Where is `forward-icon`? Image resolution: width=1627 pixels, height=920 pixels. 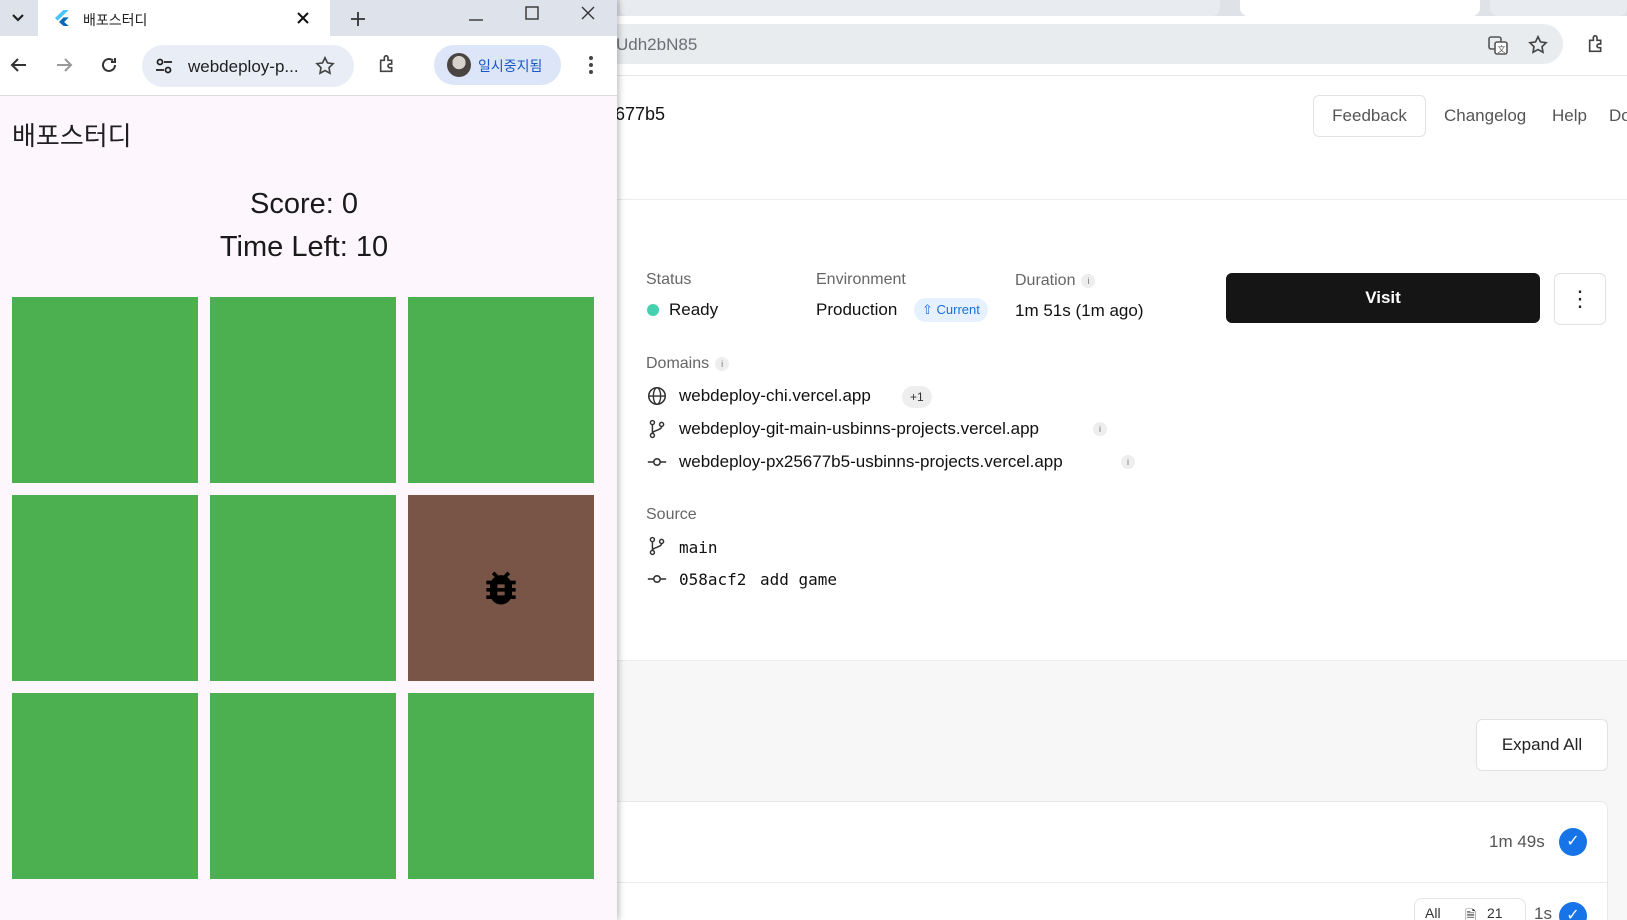 forward-icon is located at coordinates (64, 65).